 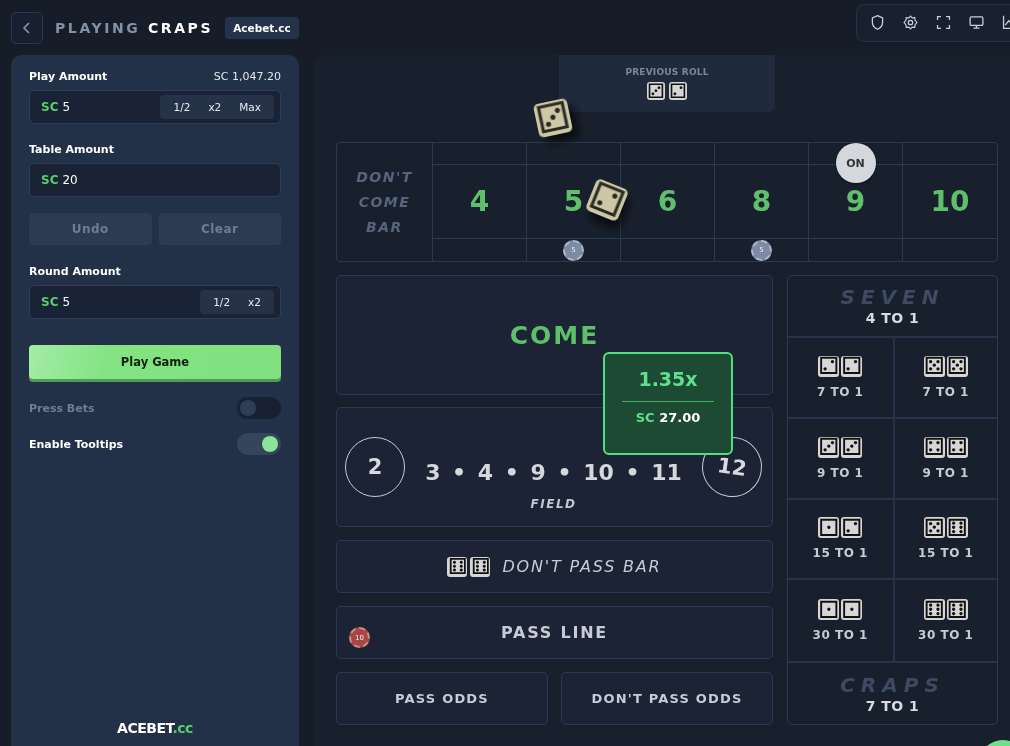 What do you see at coordinates (155, 728) in the screenshot?
I see `logo: ACEBET.cc` at bounding box center [155, 728].